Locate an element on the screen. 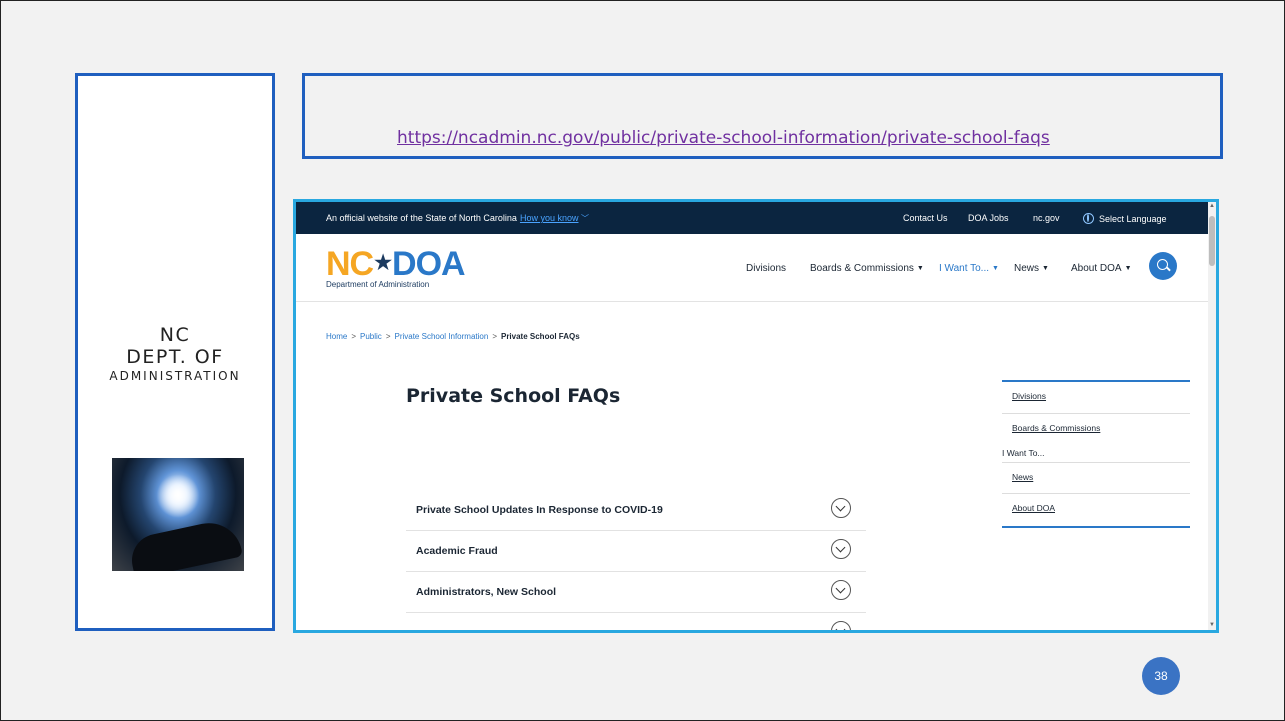  org-name-line1: NC is located at coordinates (175, 335).